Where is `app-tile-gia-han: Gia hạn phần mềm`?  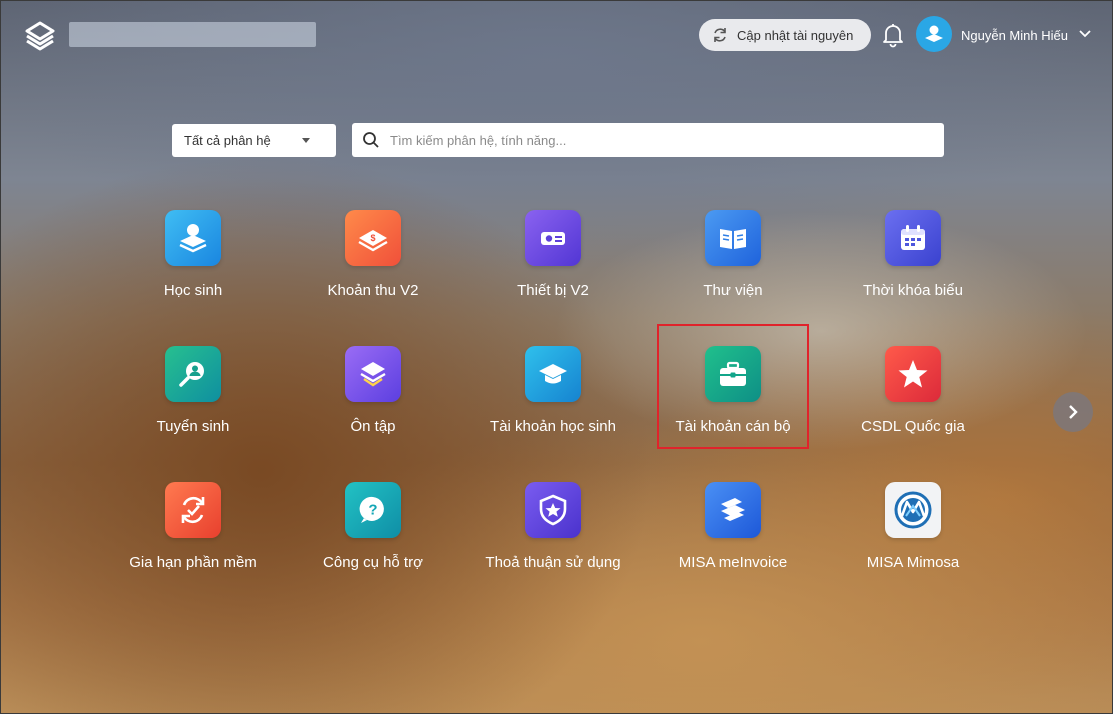
app-tile-gia-han: Gia hạn phần mềm is located at coordinates (193, 537).